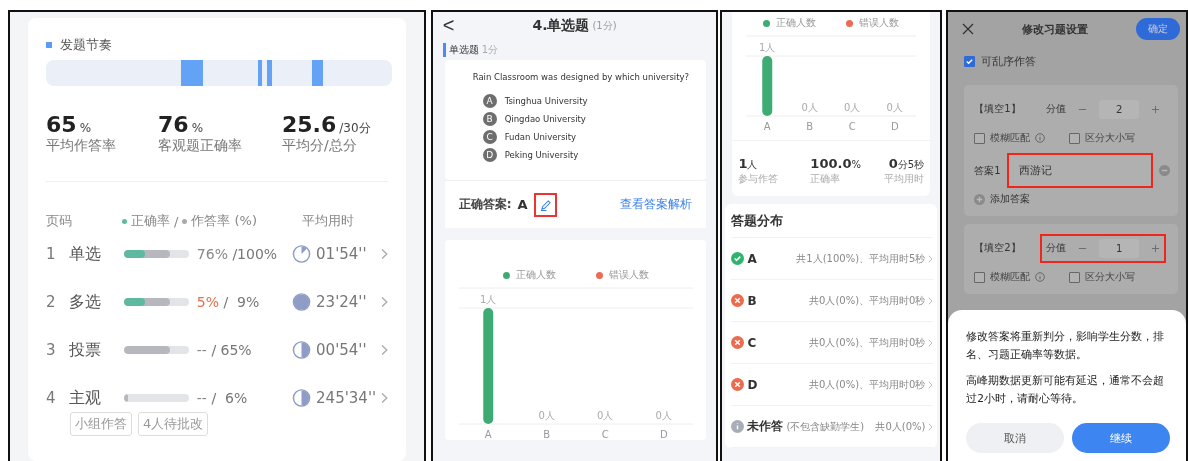  Describe the element at coordinates (173, 124) in the screenshot. I see `stat-value: 76` at that location.